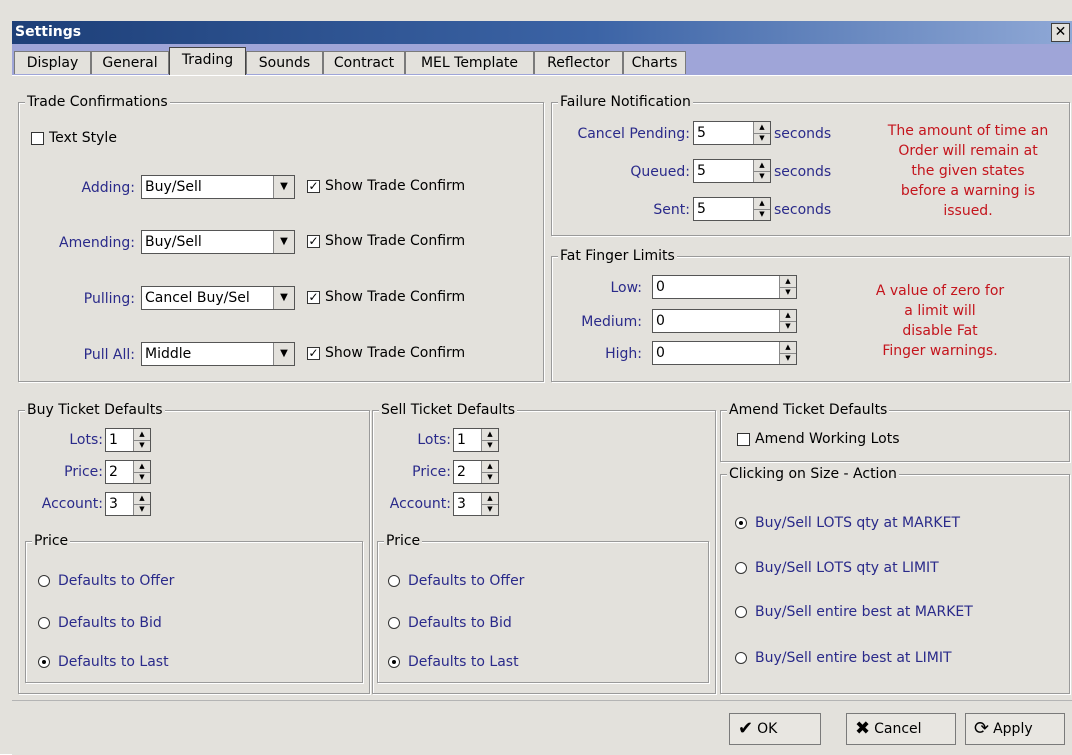 The image size is (1072, 755). Describe the element at coordinates (394, 662) in the screenshot. I see `sell-defaults-last-radio` at that location.